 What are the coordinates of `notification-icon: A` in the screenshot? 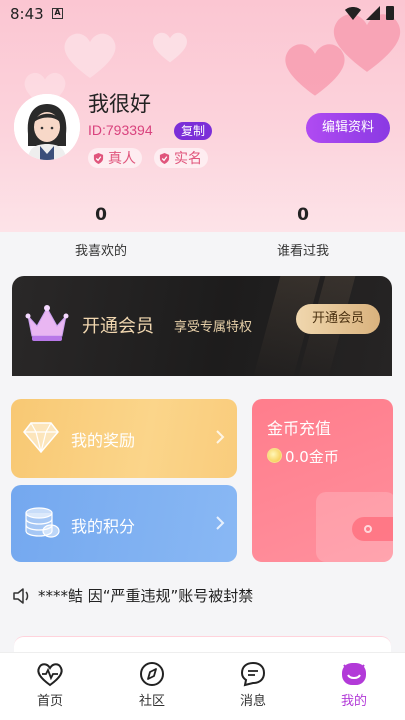 It's located at (57, 13).